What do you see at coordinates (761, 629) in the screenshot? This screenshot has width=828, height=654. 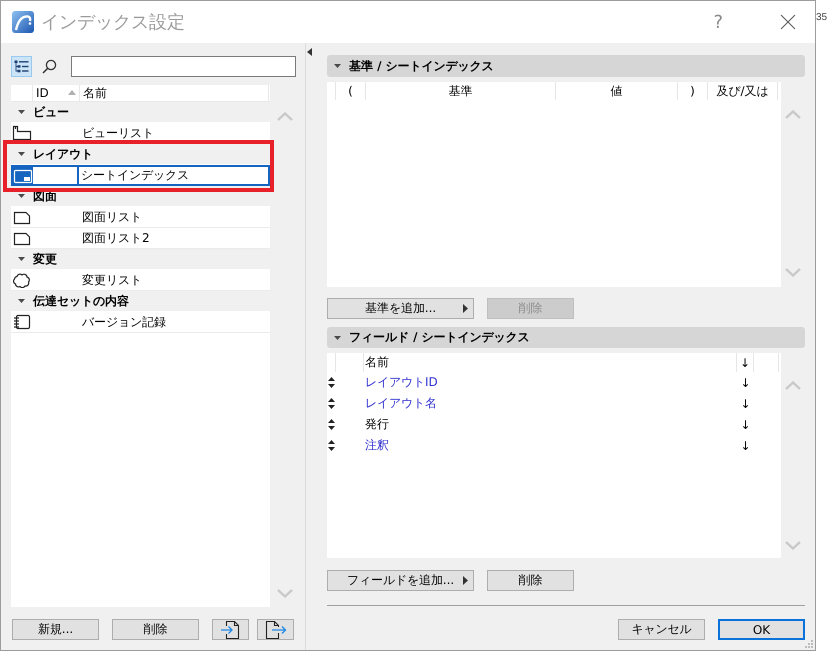 I see `ok-button: OK` at bounding box center [761, 629].